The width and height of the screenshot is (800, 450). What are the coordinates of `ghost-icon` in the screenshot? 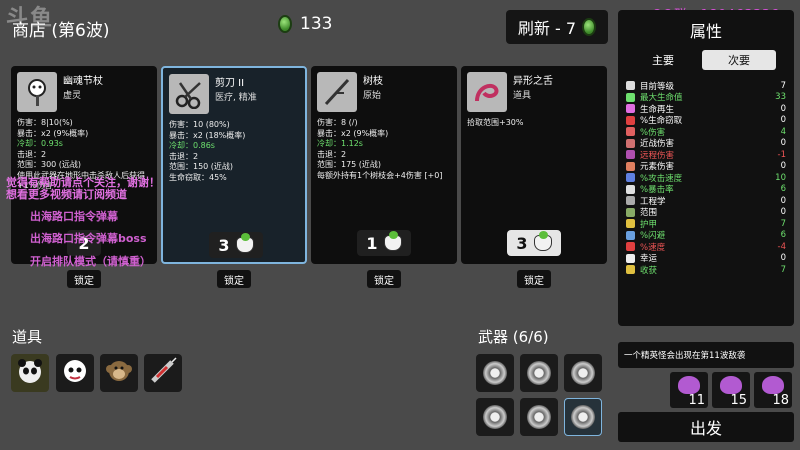 It's located at (75, 373).